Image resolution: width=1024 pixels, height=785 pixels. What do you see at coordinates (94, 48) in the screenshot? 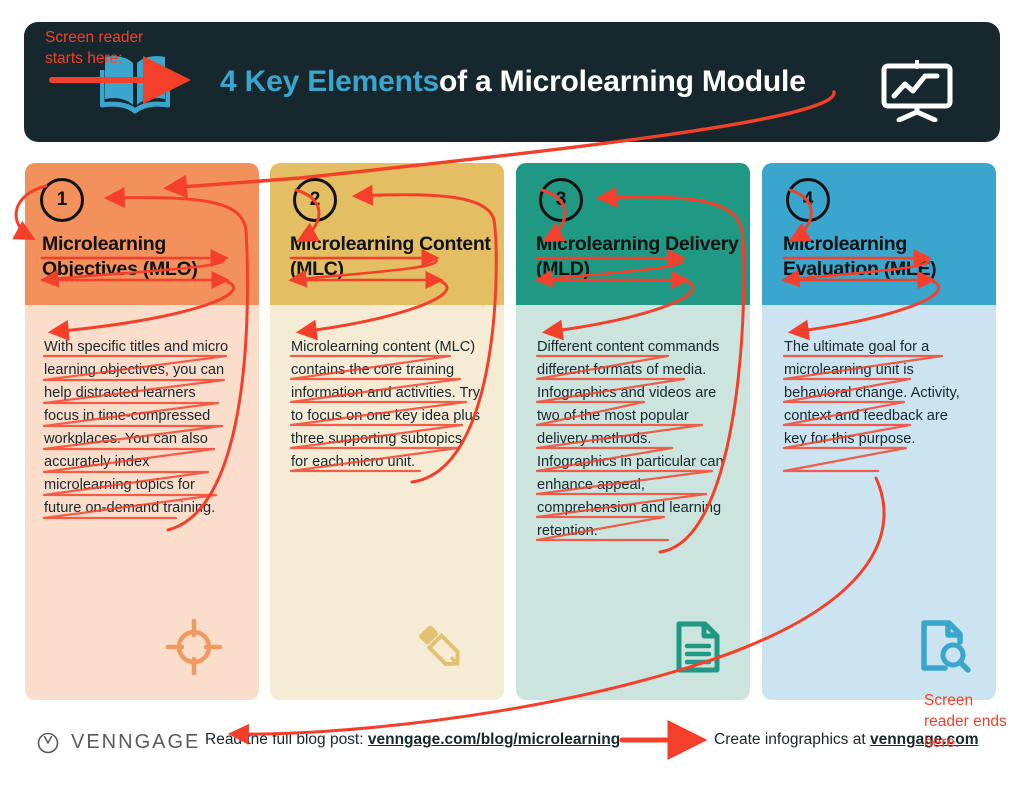
I see `screen-reader-start-label: Screen reader starts here:` at bounding box center [94, 48].